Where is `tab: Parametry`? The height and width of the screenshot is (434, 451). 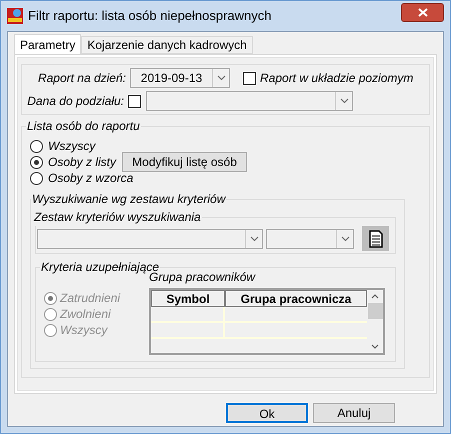 tab: Parametry is located at coordinates (48, 44).